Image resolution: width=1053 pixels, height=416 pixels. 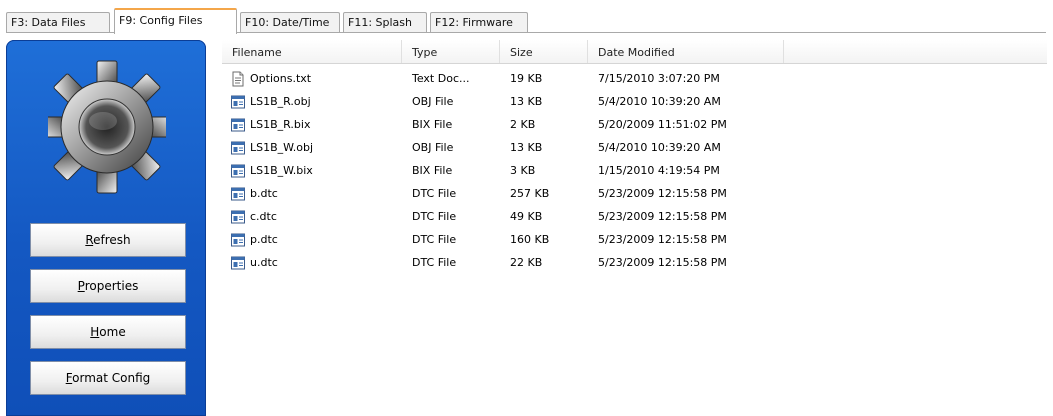 I want to click on properties-label: roperties, so click(x=111, y=286).